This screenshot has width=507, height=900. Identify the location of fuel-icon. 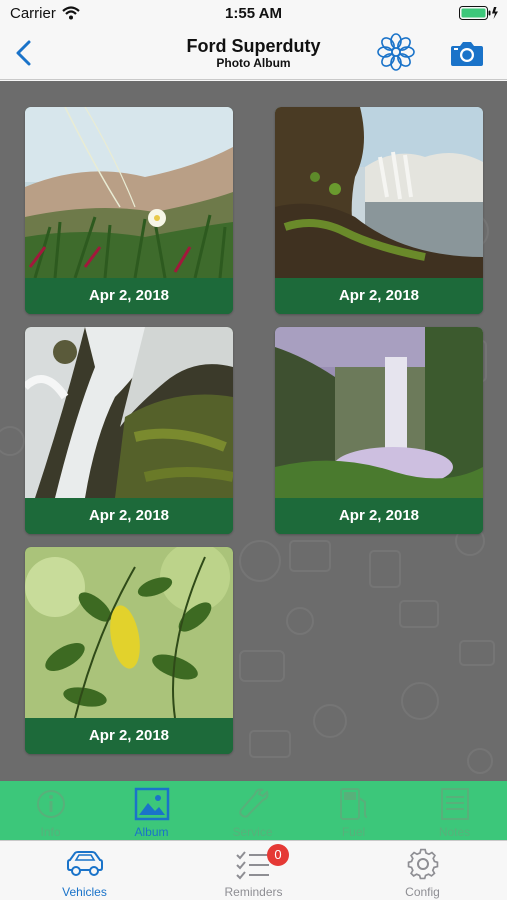
(354, 804).